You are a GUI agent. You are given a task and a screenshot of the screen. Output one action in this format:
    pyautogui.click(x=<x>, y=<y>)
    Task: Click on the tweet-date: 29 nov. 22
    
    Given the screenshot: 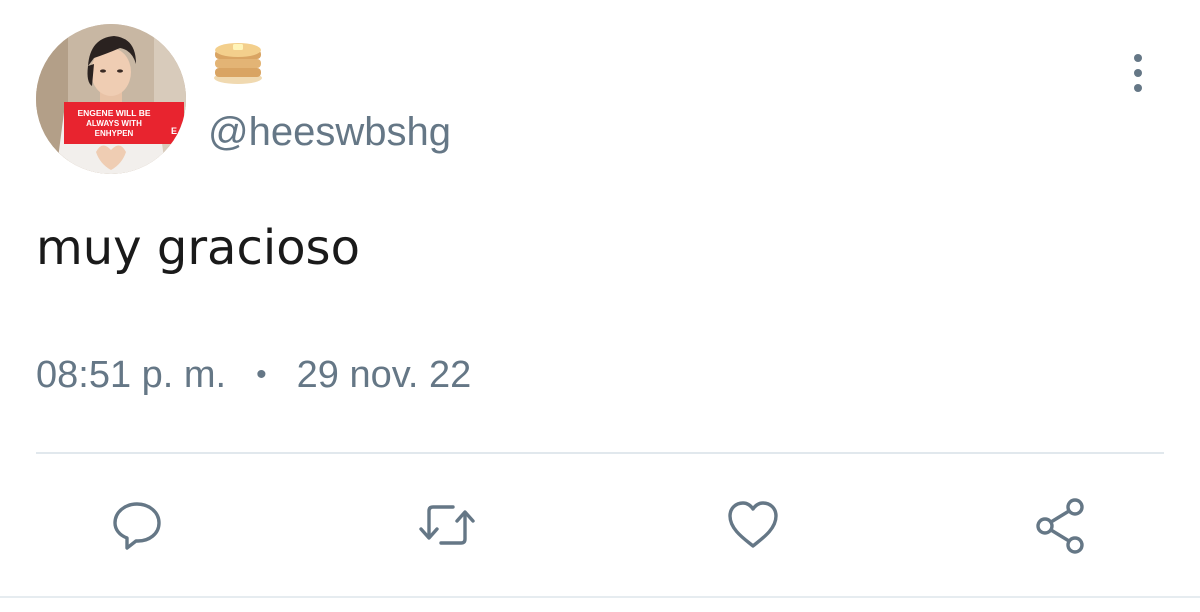 What is the action you would take?
    pyautogui.click(x=384, y=375)
    